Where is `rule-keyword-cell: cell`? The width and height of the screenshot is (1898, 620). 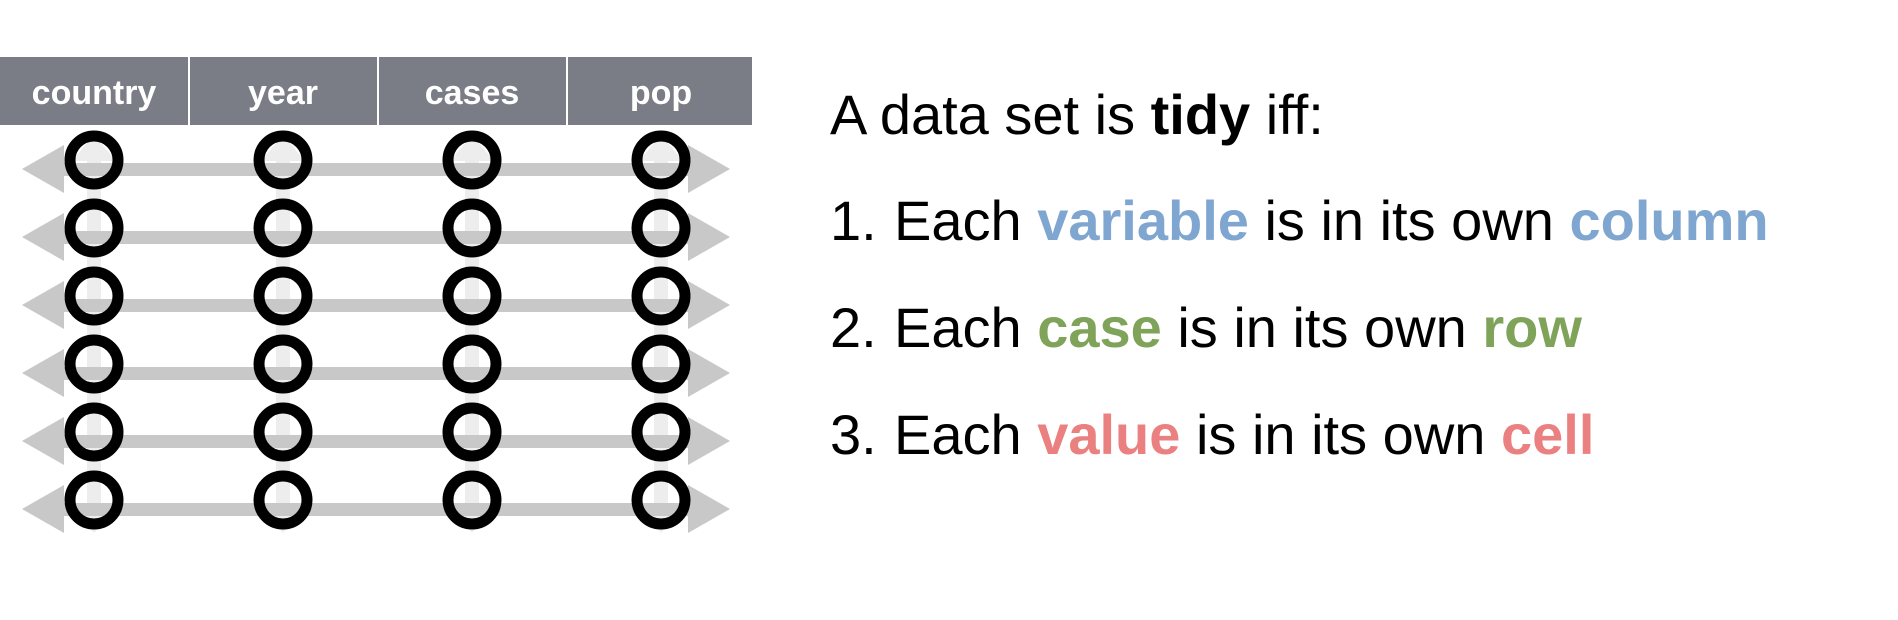 rule-keyword-cell: cell is located at coordinates (1547, 434).